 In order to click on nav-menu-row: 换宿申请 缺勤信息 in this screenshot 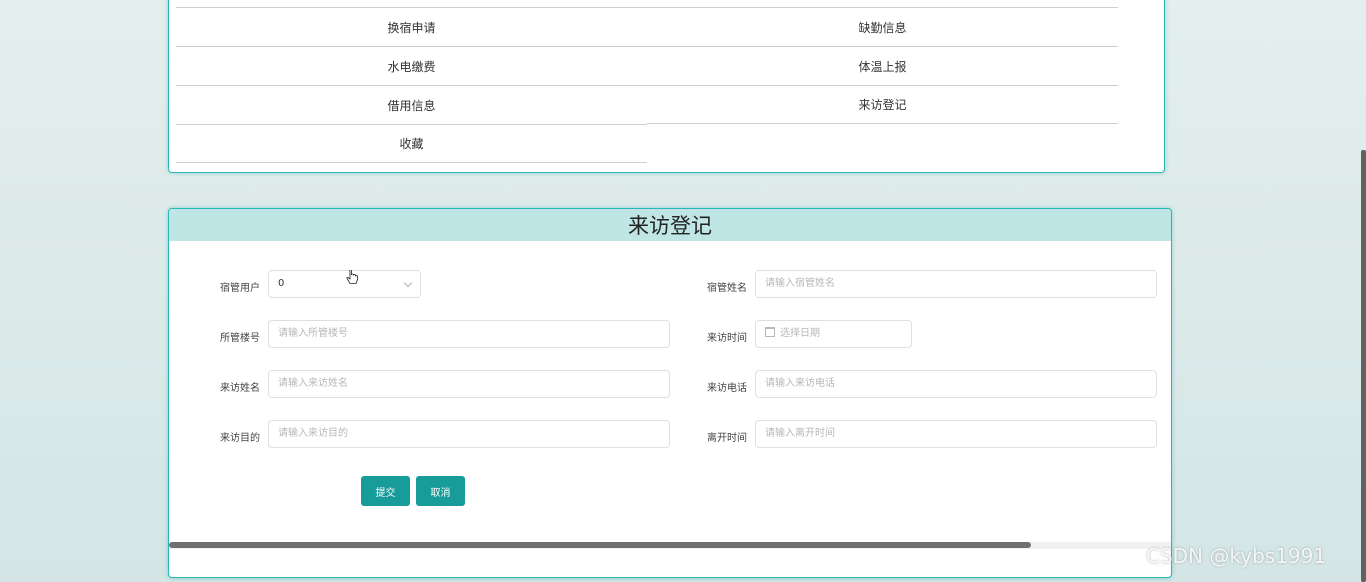, I will do `click(647, 26)`.